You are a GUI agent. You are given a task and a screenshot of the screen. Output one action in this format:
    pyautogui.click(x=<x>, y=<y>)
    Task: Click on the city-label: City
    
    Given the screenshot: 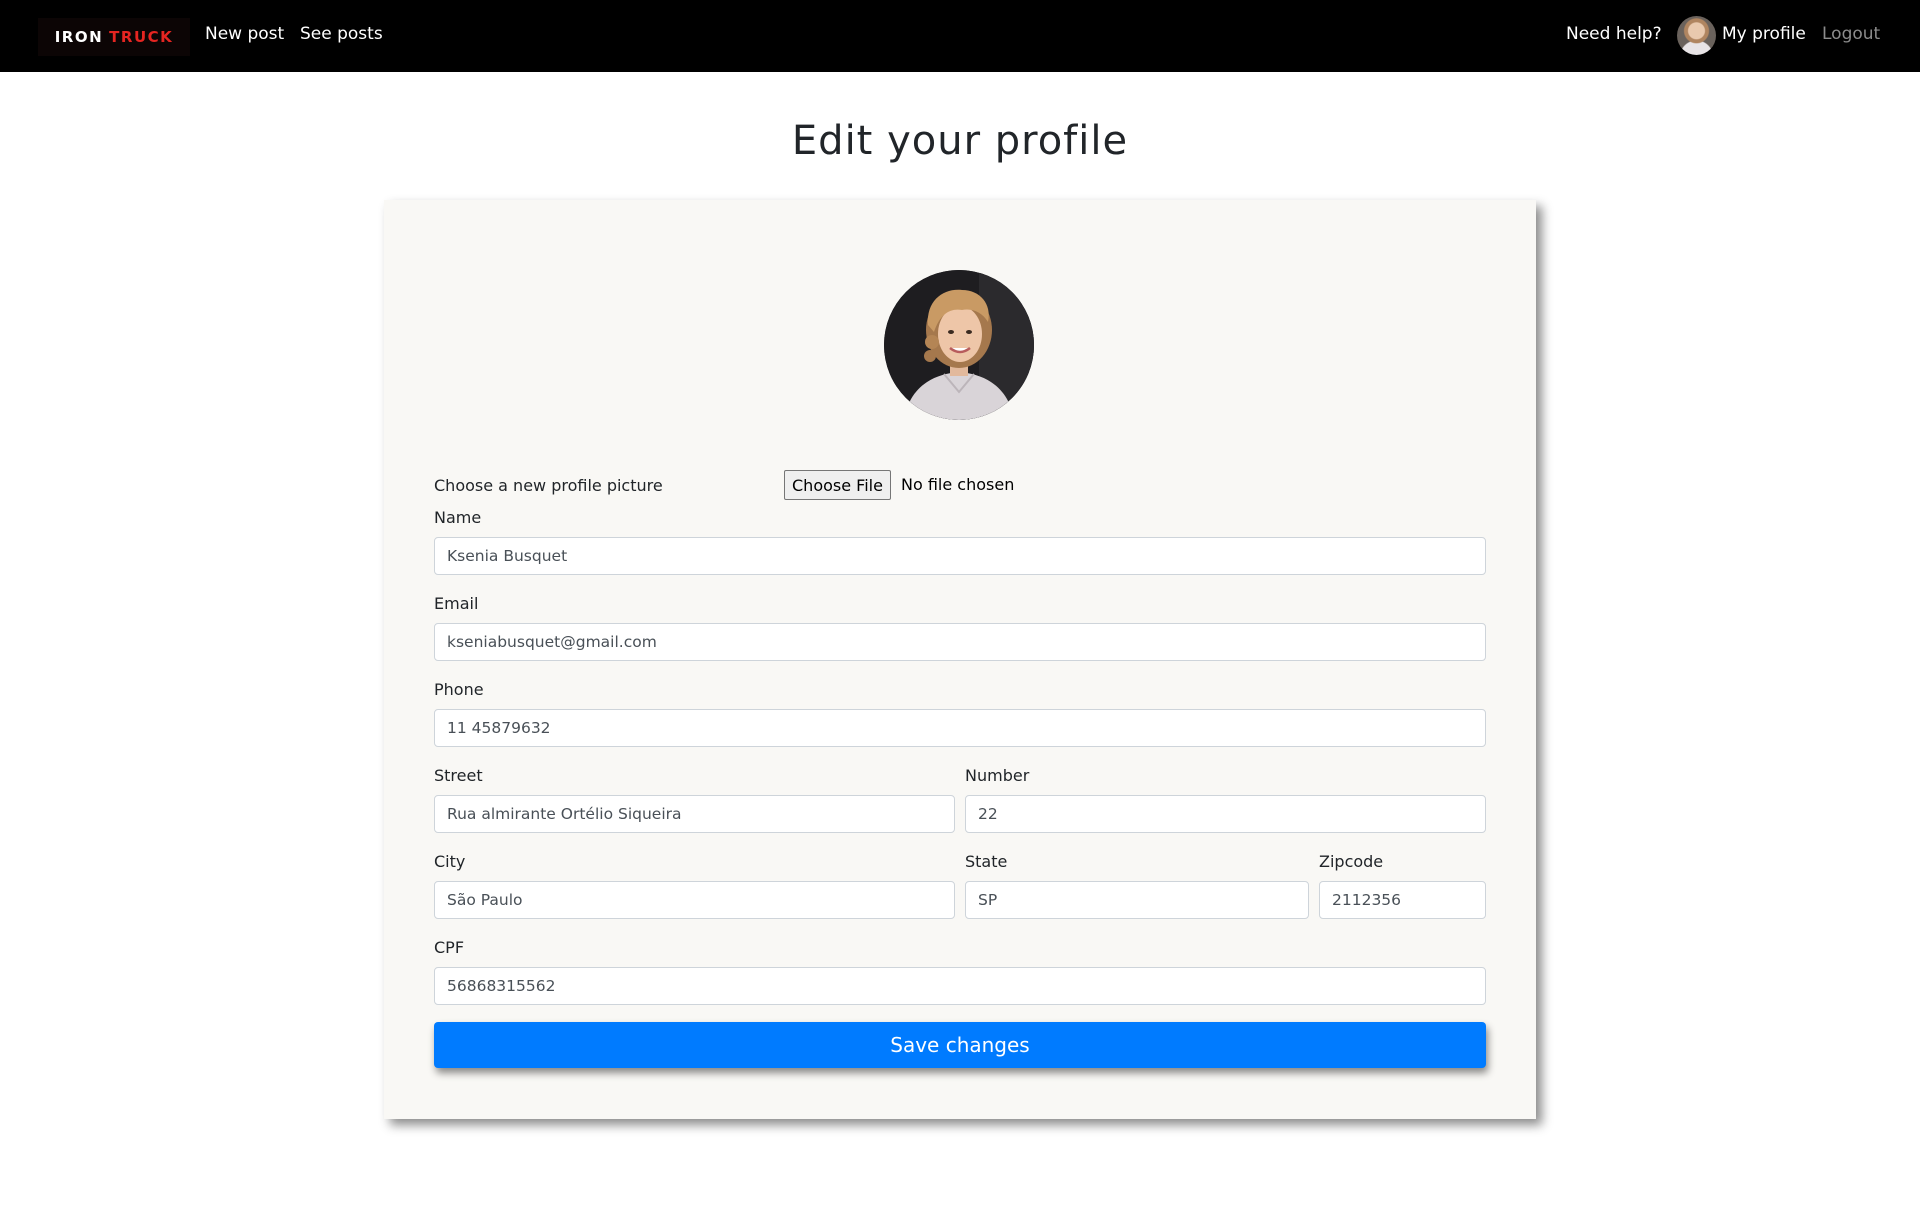 What is the action you would take?
    pyautogui.click(x=450, y=861)
    